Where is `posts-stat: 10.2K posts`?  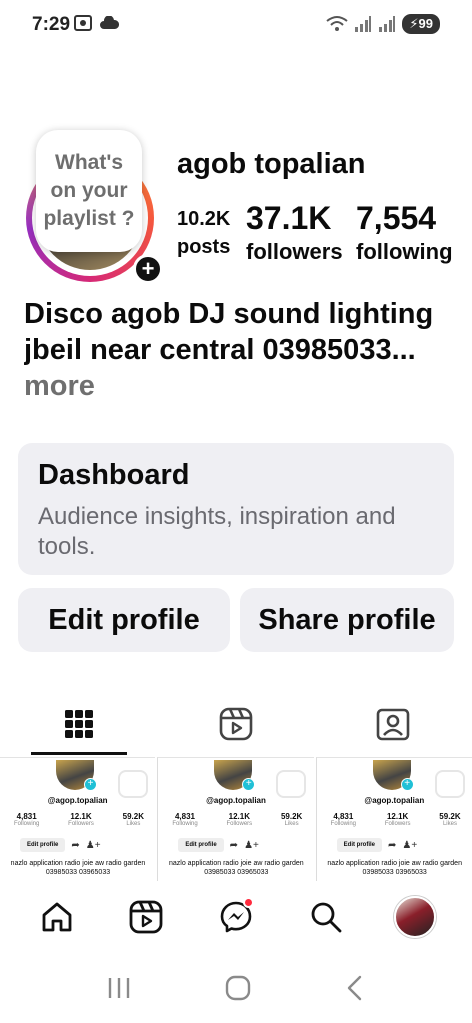
posts-stat: 10.2K posts is located at coordinates (203, 233).